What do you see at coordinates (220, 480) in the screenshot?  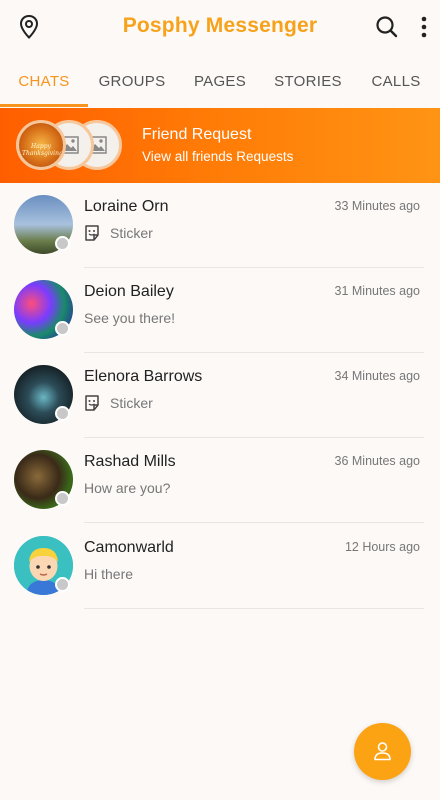 I see `chat-list-item: Rashad Mills 36 Minutes ago How are you?` at bounding box center [220, 480].